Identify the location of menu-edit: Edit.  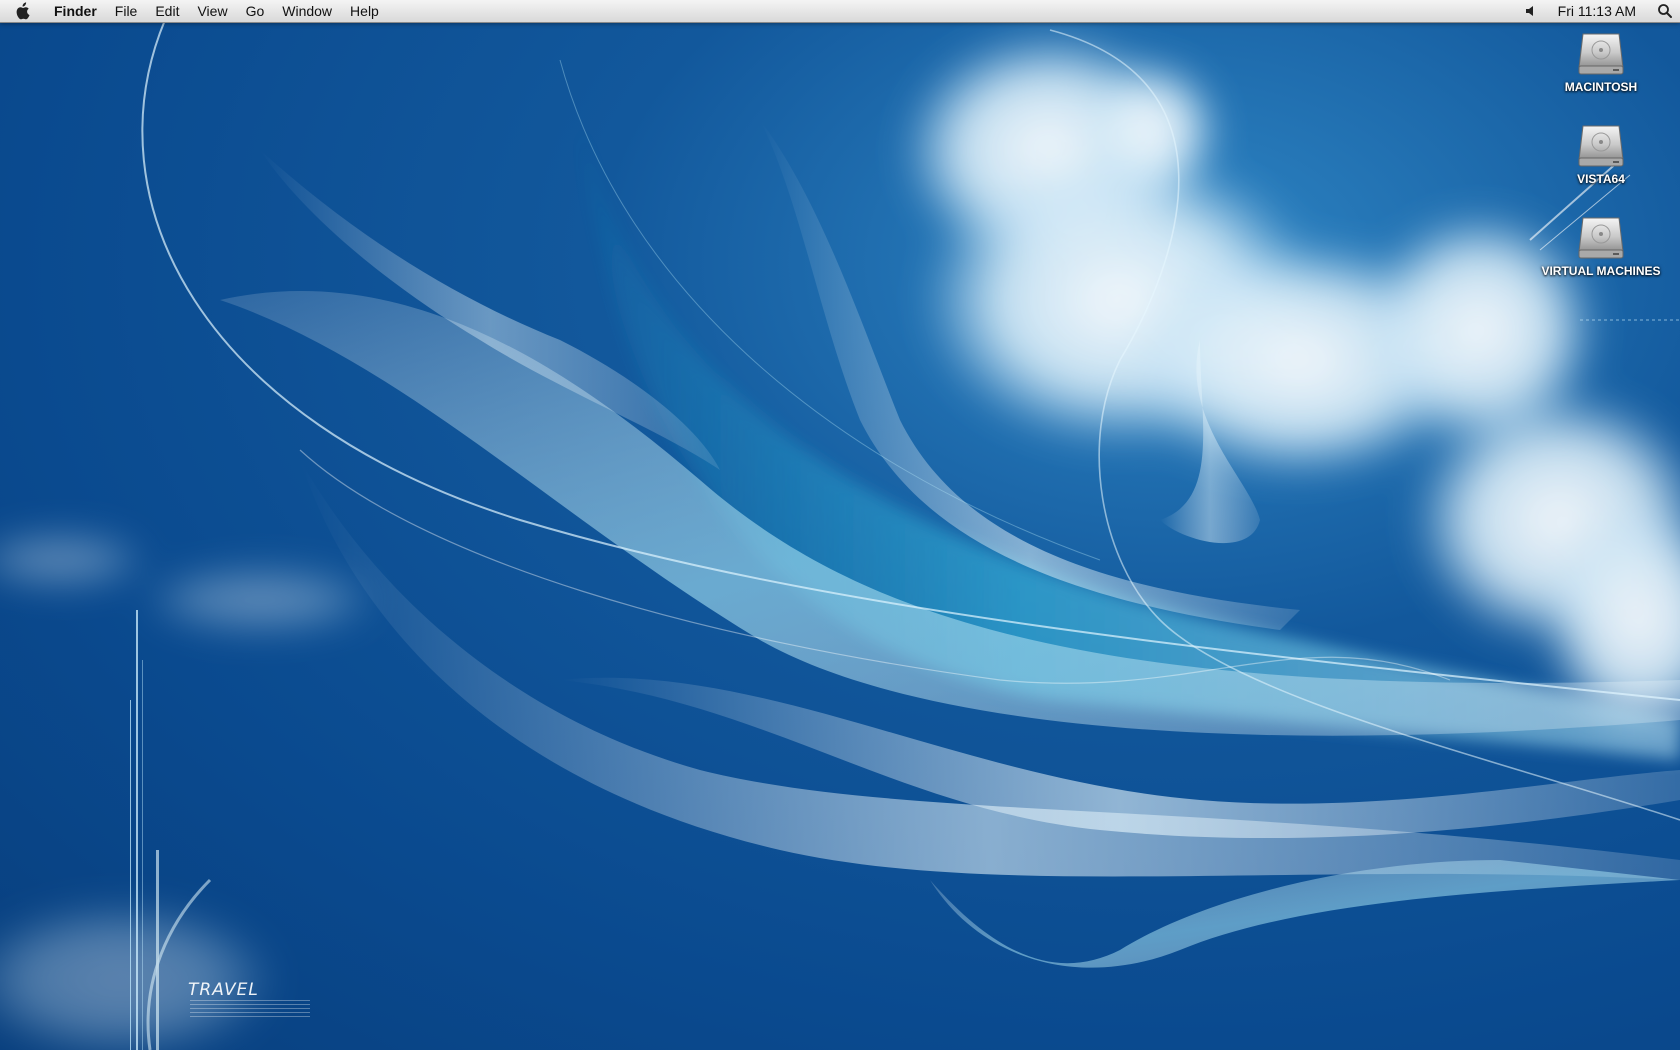
(167, 11).